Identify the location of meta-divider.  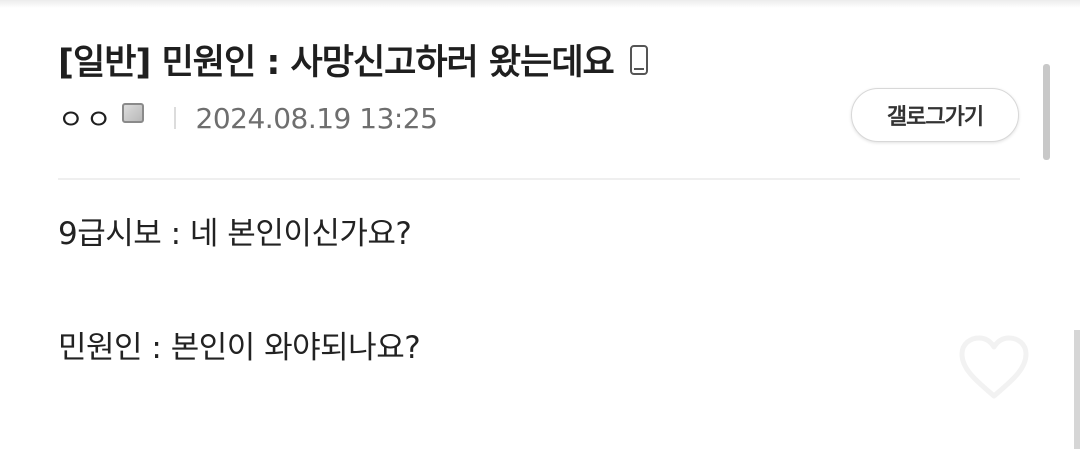
(174, 118).